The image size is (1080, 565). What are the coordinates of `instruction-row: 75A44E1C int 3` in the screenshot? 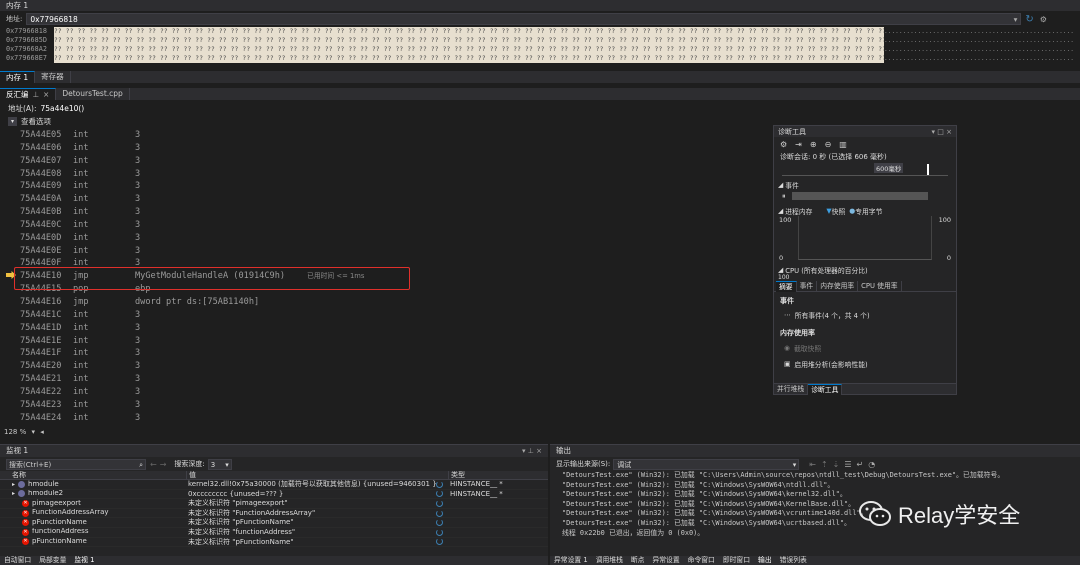 It's located at (390, 315).